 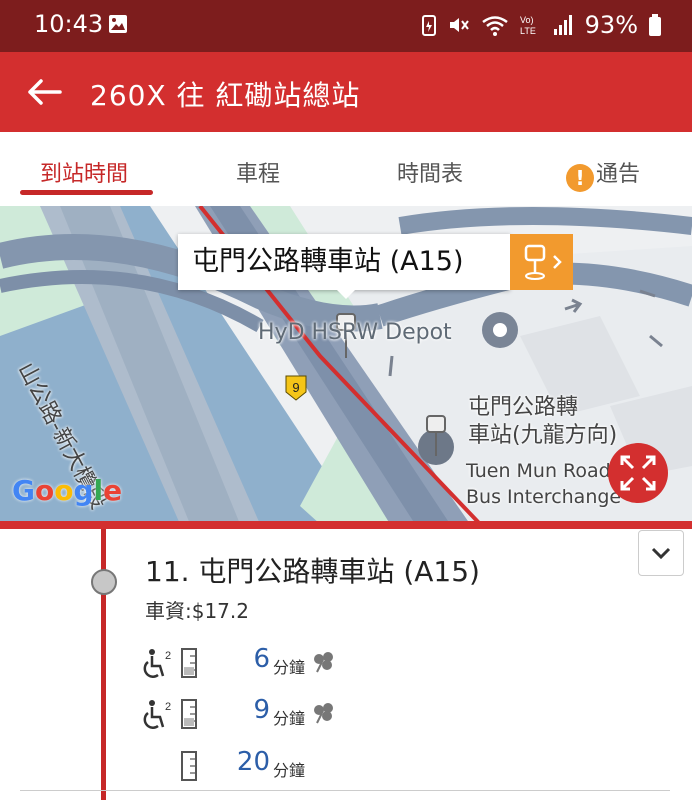 I want to click on eta-row: 2 9 分鐘, so click(x=346, y=715).